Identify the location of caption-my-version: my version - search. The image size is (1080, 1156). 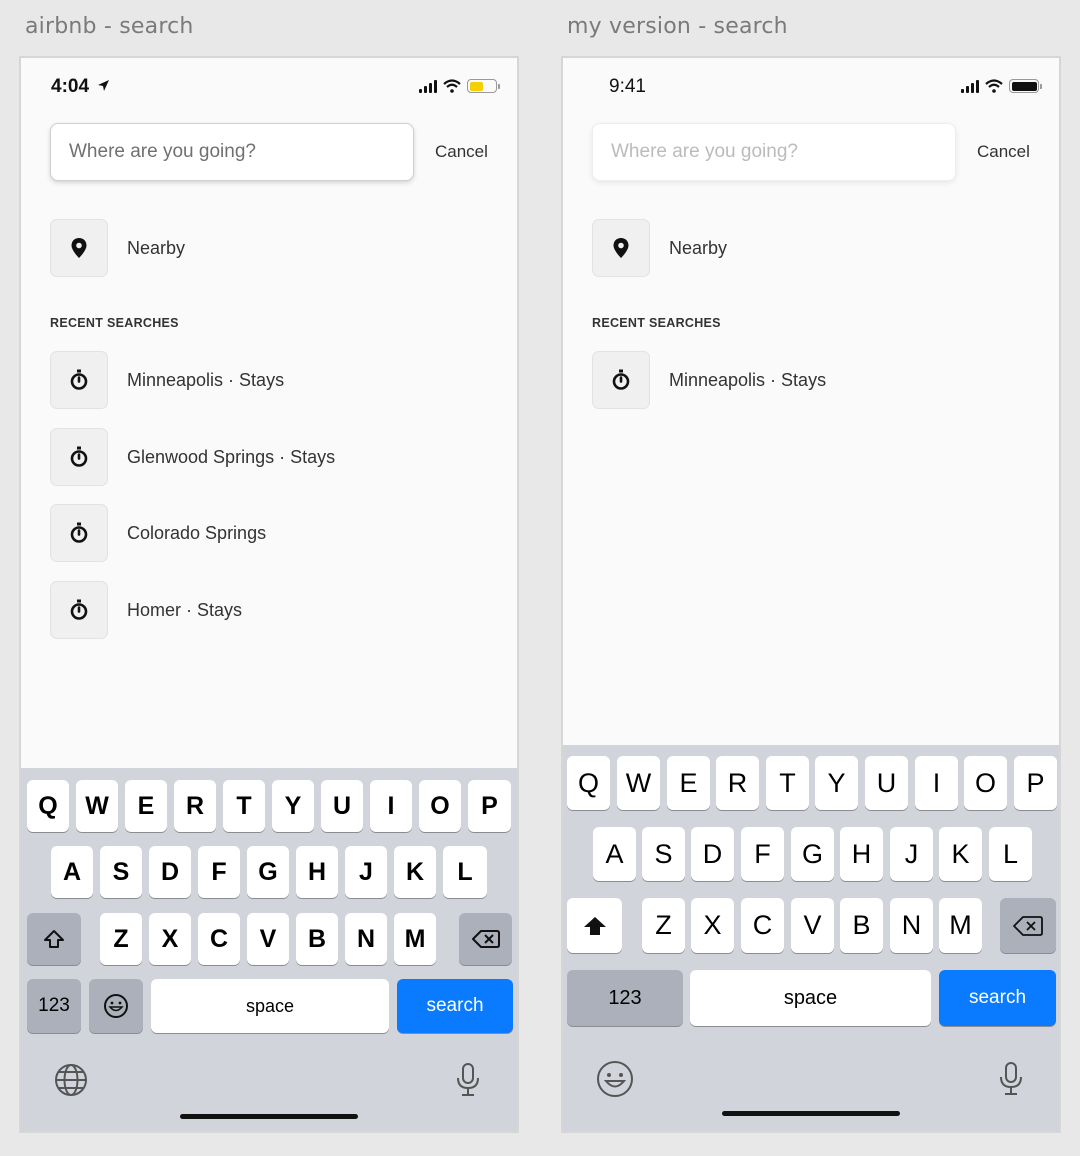
(677, 26).